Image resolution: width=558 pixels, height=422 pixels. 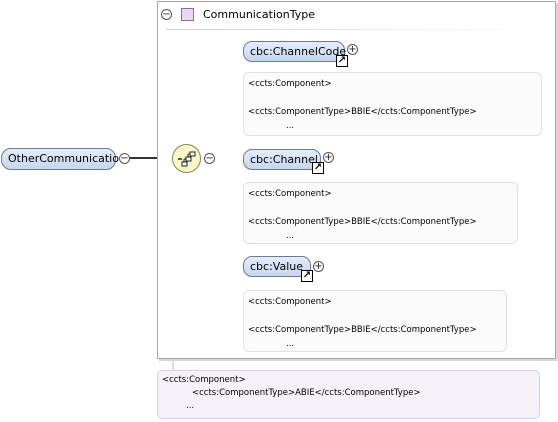 I want to click on sequence-compositor, so click(x=186, y=158).